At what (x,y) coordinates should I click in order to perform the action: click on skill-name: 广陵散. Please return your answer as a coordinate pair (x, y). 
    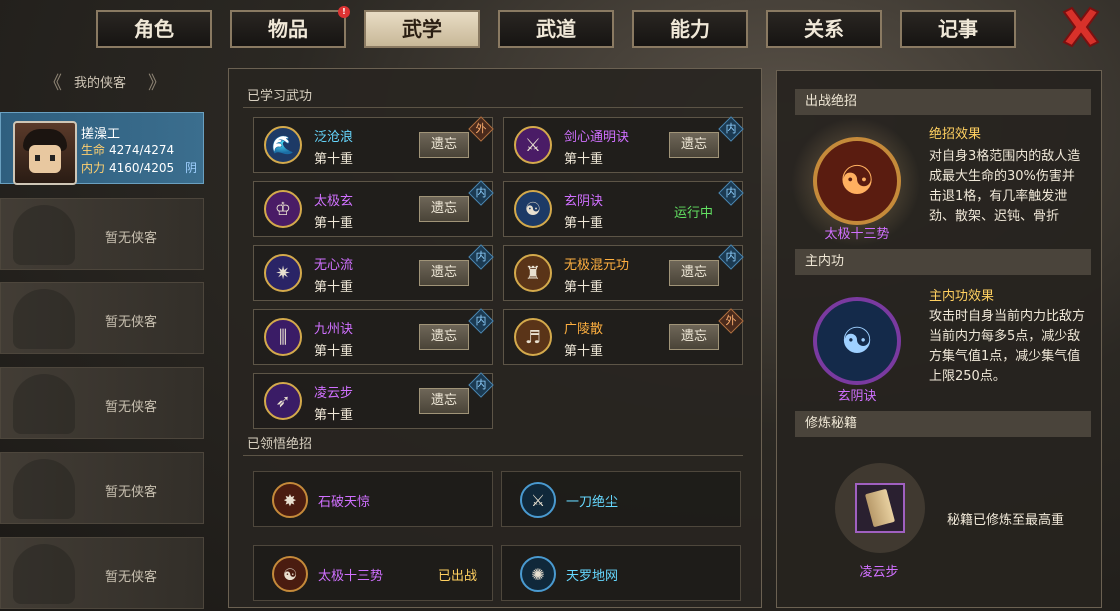
    Looking at the image, I should click on (584, 329).